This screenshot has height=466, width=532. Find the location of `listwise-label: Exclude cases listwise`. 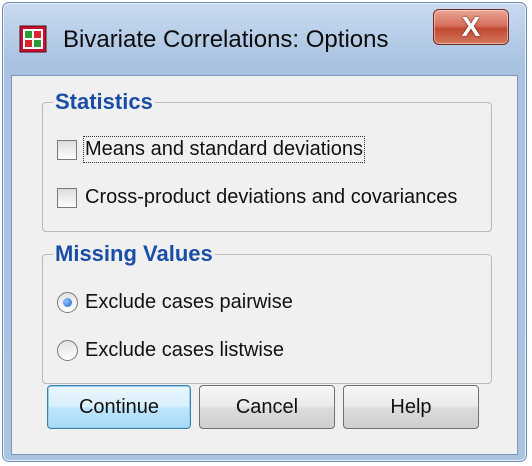

listwise-label: Exclude cases listwise is located at coordinates (184, 350).